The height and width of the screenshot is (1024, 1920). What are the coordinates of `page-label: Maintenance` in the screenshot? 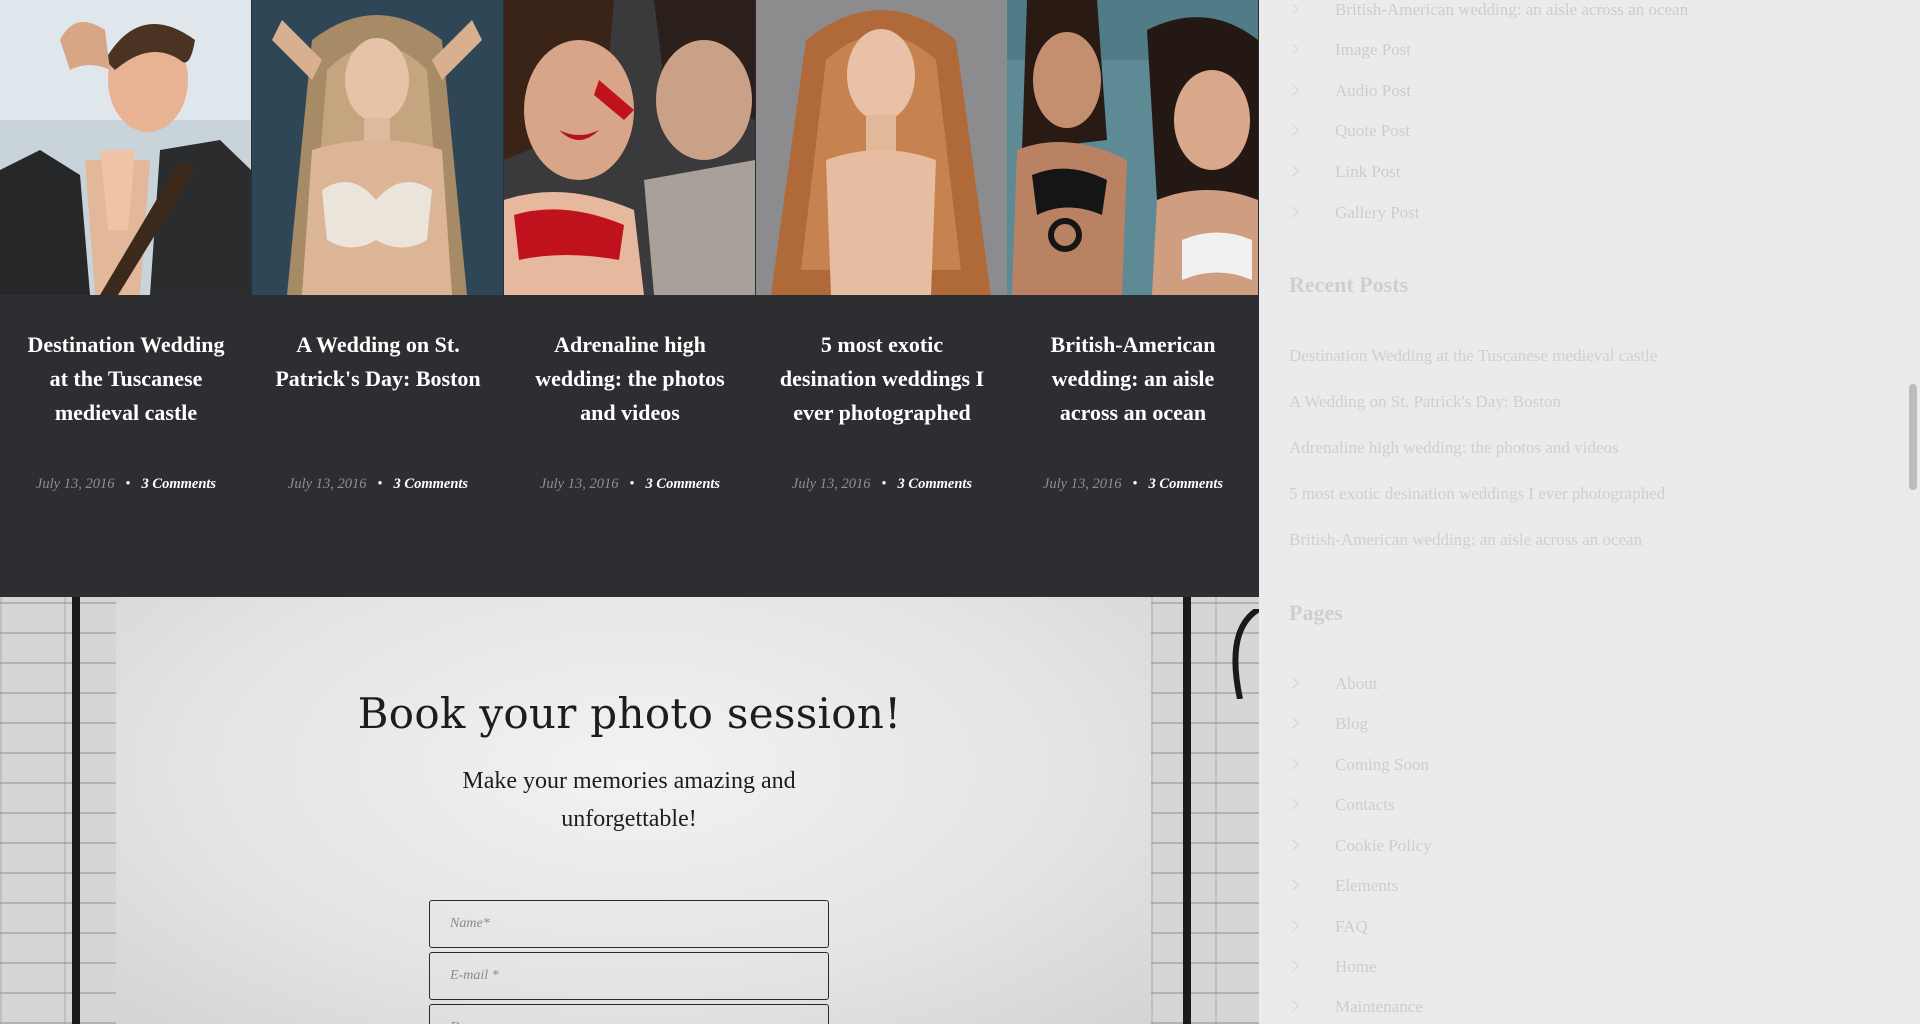 It's located at (1379, 1006).